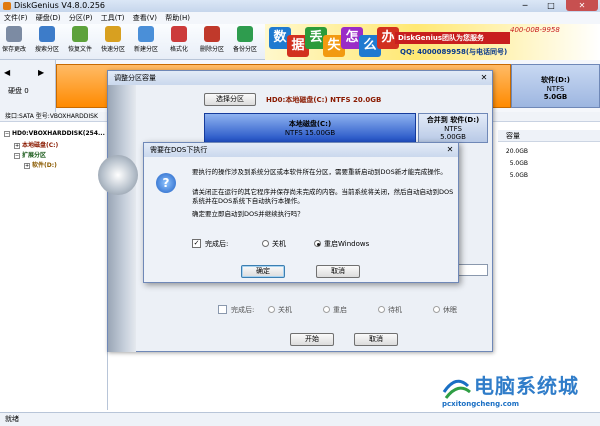 The width and height of the screenshot is (600, 426). I want to click on toolbar-button-label: 备份分区, so click(244, 49).